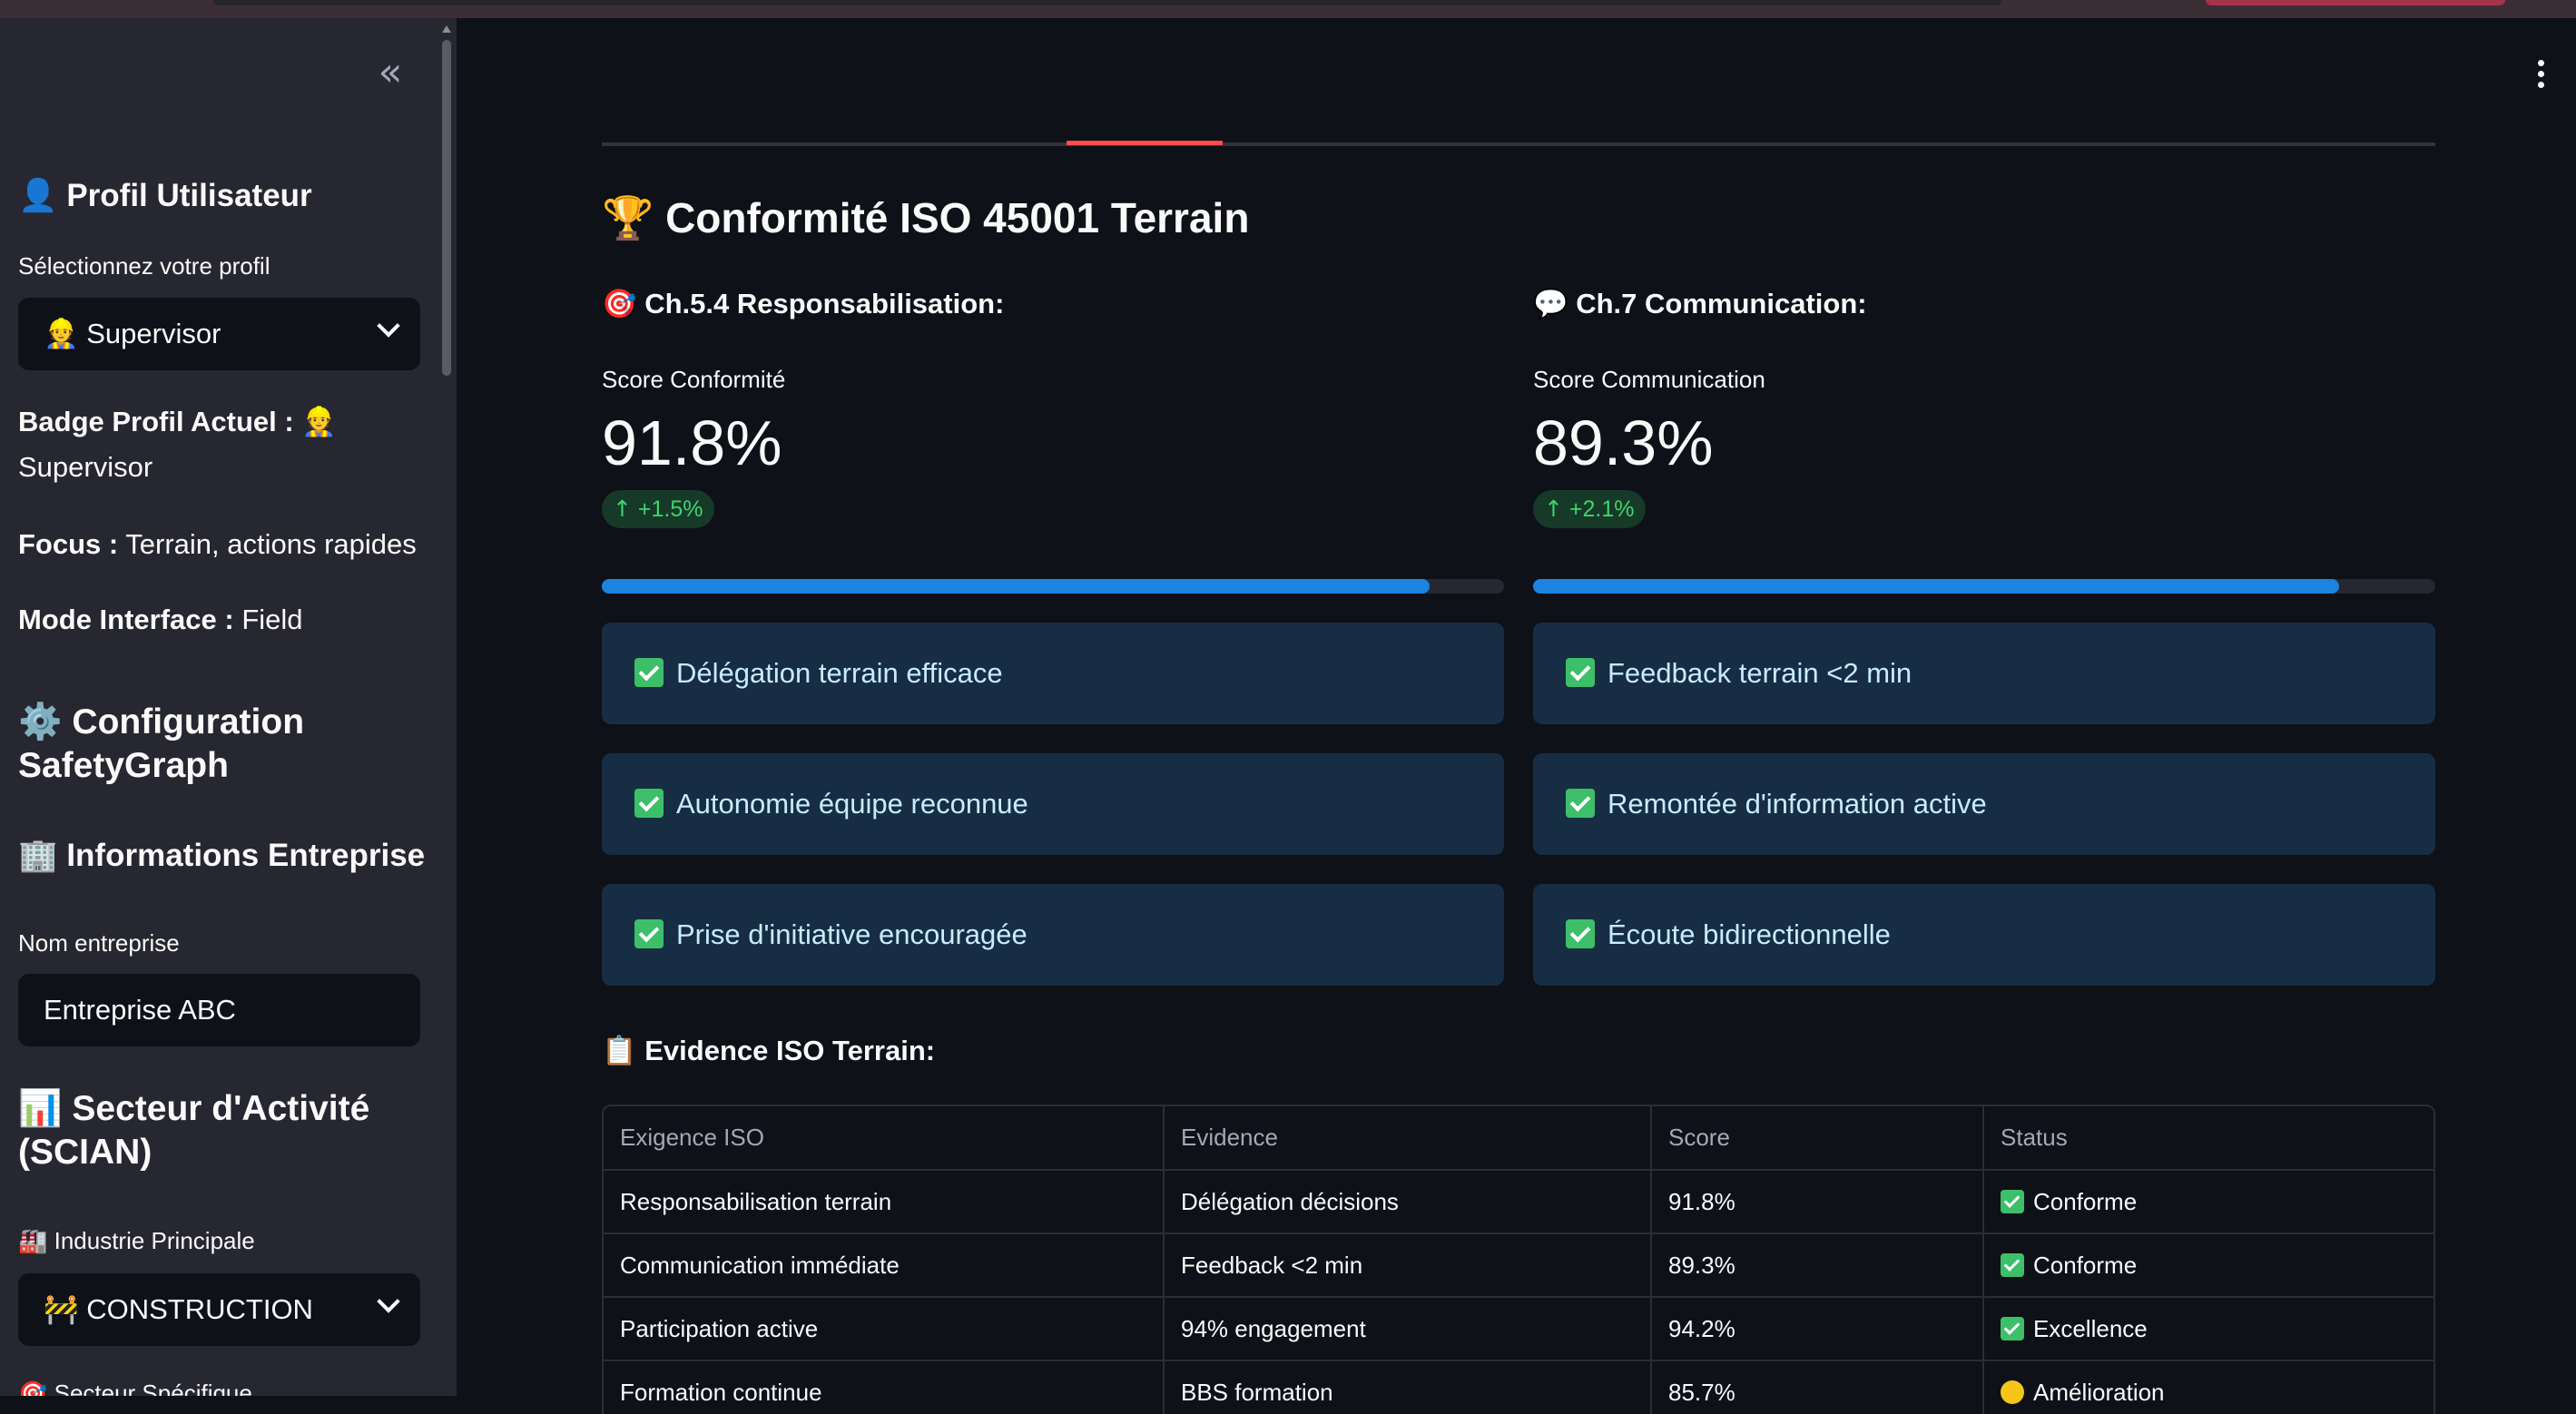 The height and width of the screenshot is (1414, 2576). I want to click on column-header: Status, so click(2208, 1138).